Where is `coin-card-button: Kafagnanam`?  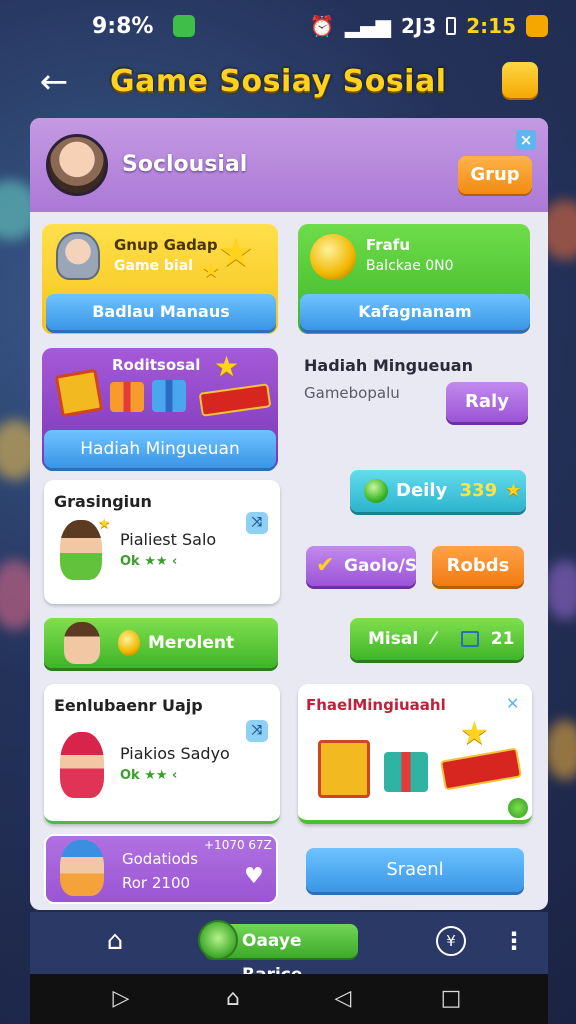 coin-card-button: Kafagnanam is located at coordinates (415, 312).